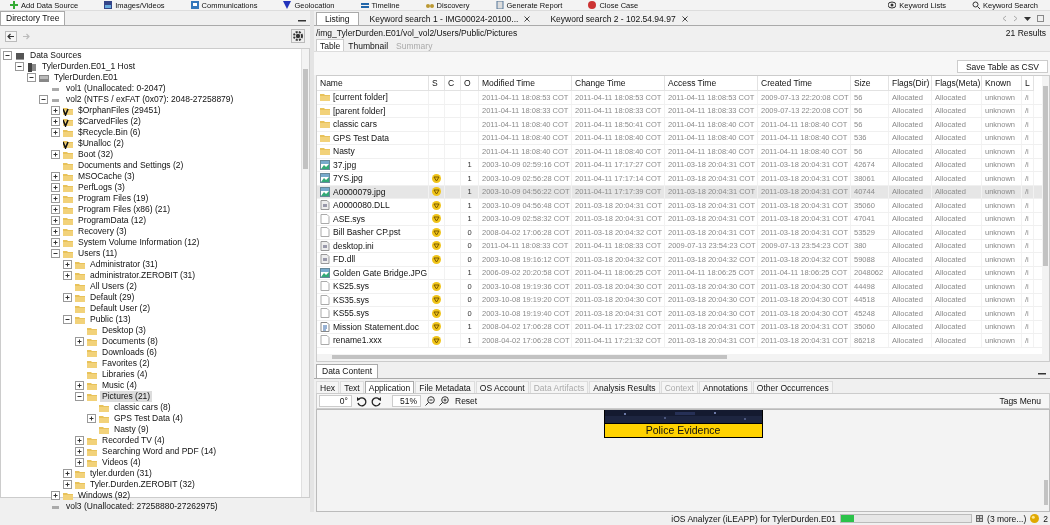 Image resolution: width=1050 pixels, height=525 pixels. Describe the element at coordinates (373, 83) in the screenshot. I see `column-header: Name` at that location.